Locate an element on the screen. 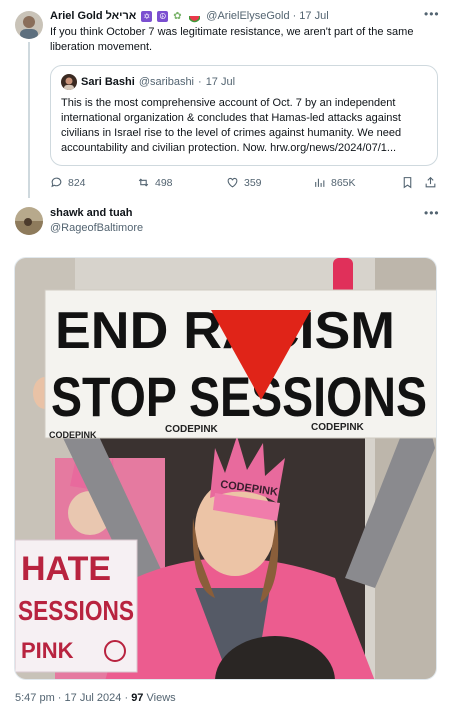 The image size is (471, 713). sign2-line-2: SESSIONS is located at coordinates (76, 610).